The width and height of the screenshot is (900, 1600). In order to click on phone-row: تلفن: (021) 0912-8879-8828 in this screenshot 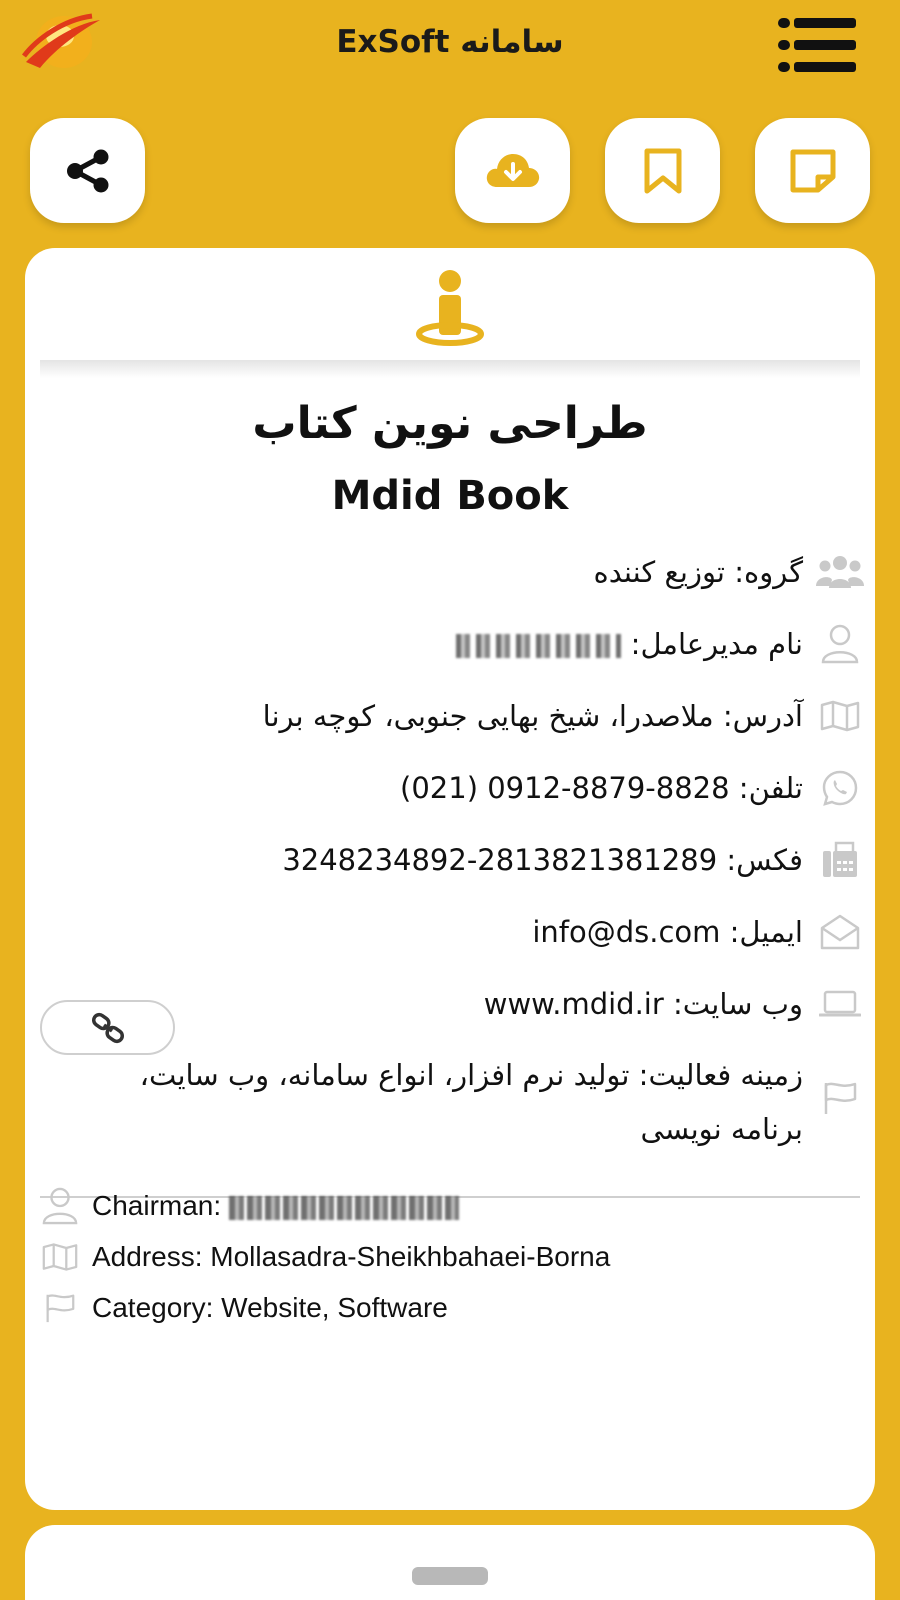, I will do `click(632, 788)`.